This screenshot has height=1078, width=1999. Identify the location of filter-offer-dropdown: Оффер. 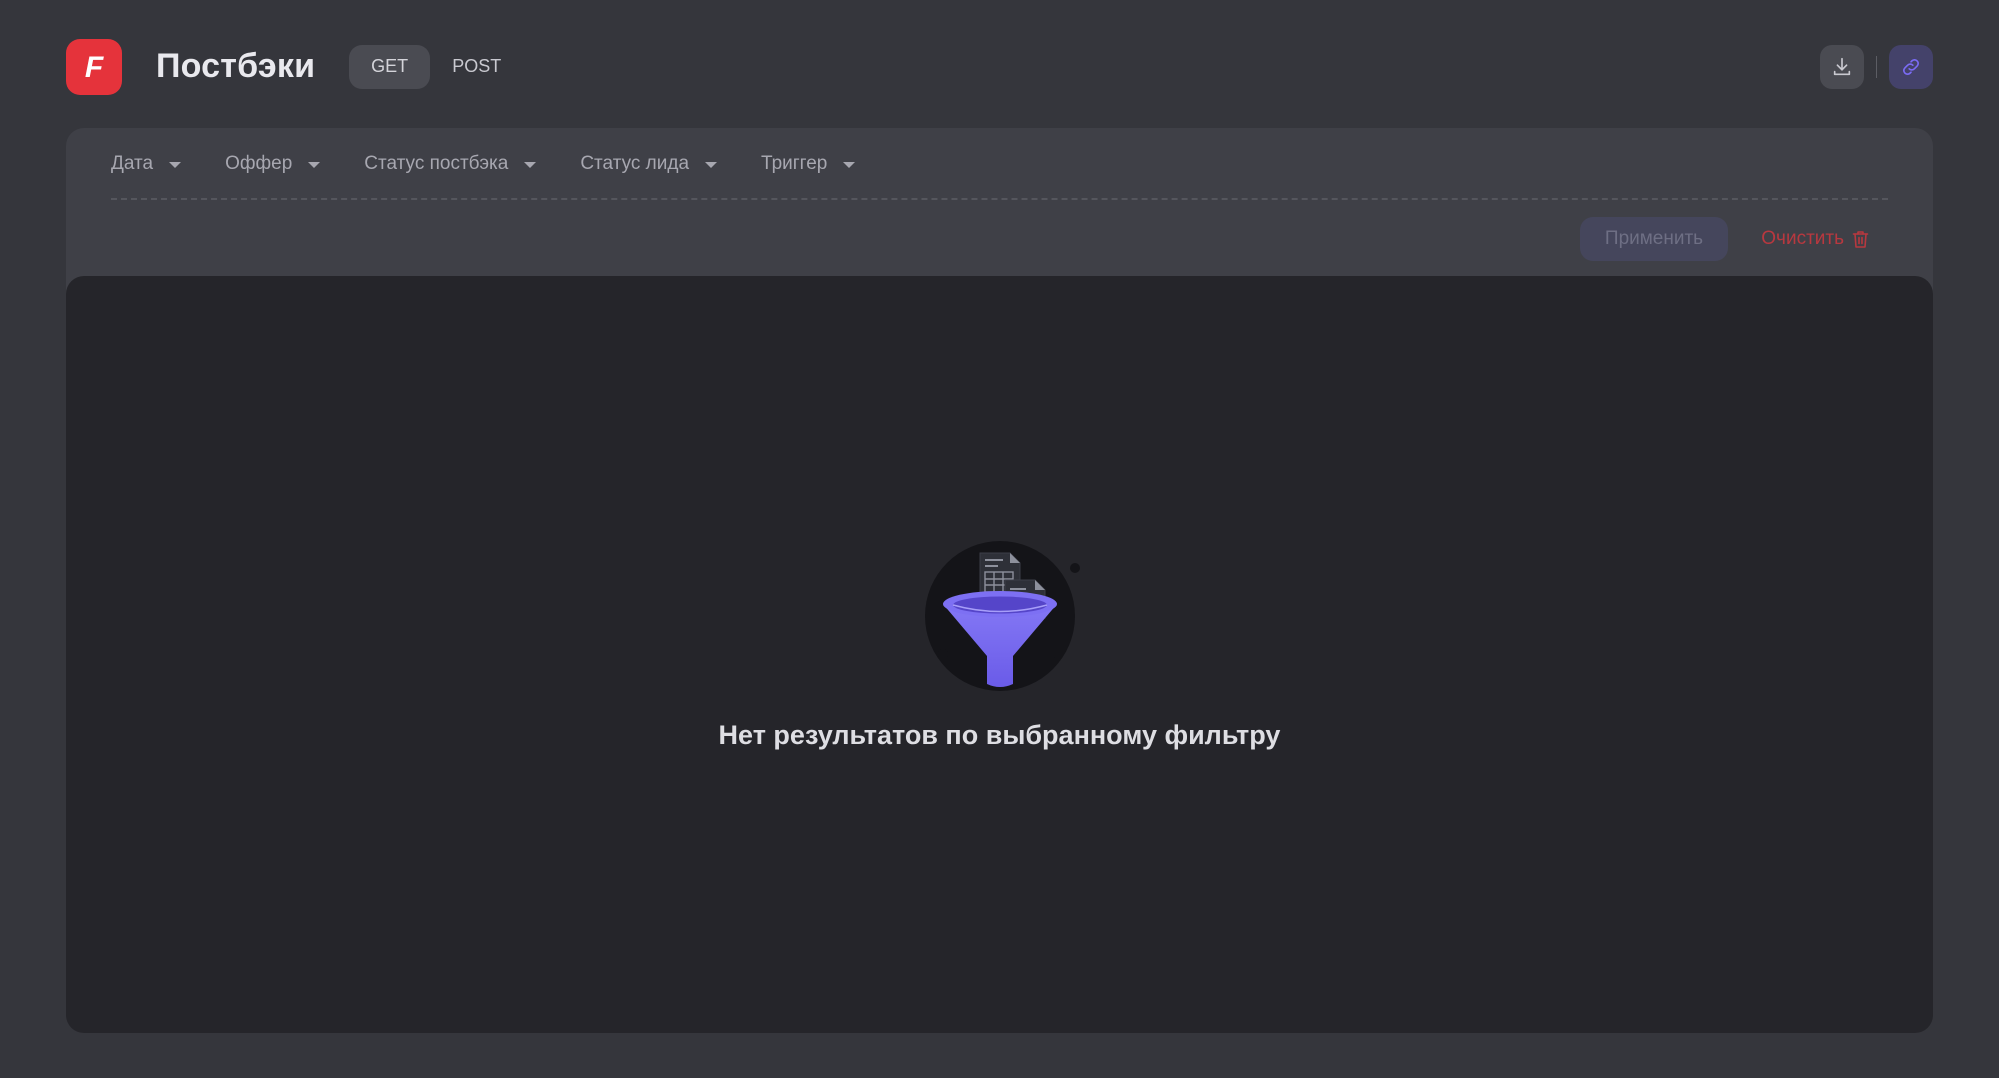
(273, 164).